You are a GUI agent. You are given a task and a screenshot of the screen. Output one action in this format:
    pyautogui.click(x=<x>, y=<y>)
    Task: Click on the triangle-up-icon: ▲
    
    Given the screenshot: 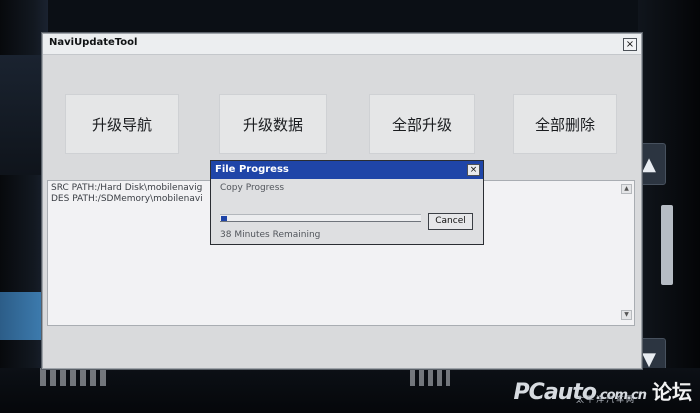 What is the action you would take?
    pyautogui.click(x=649, y=164)
    